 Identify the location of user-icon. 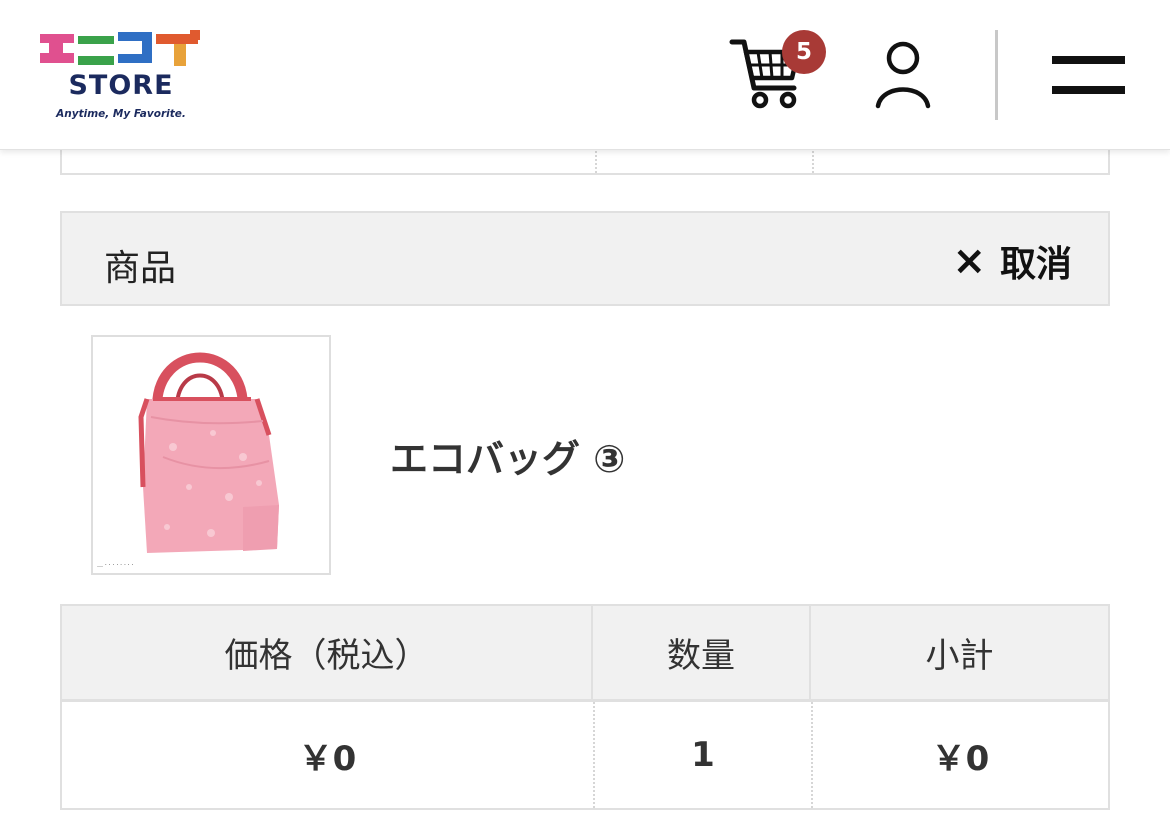
(903, 75).